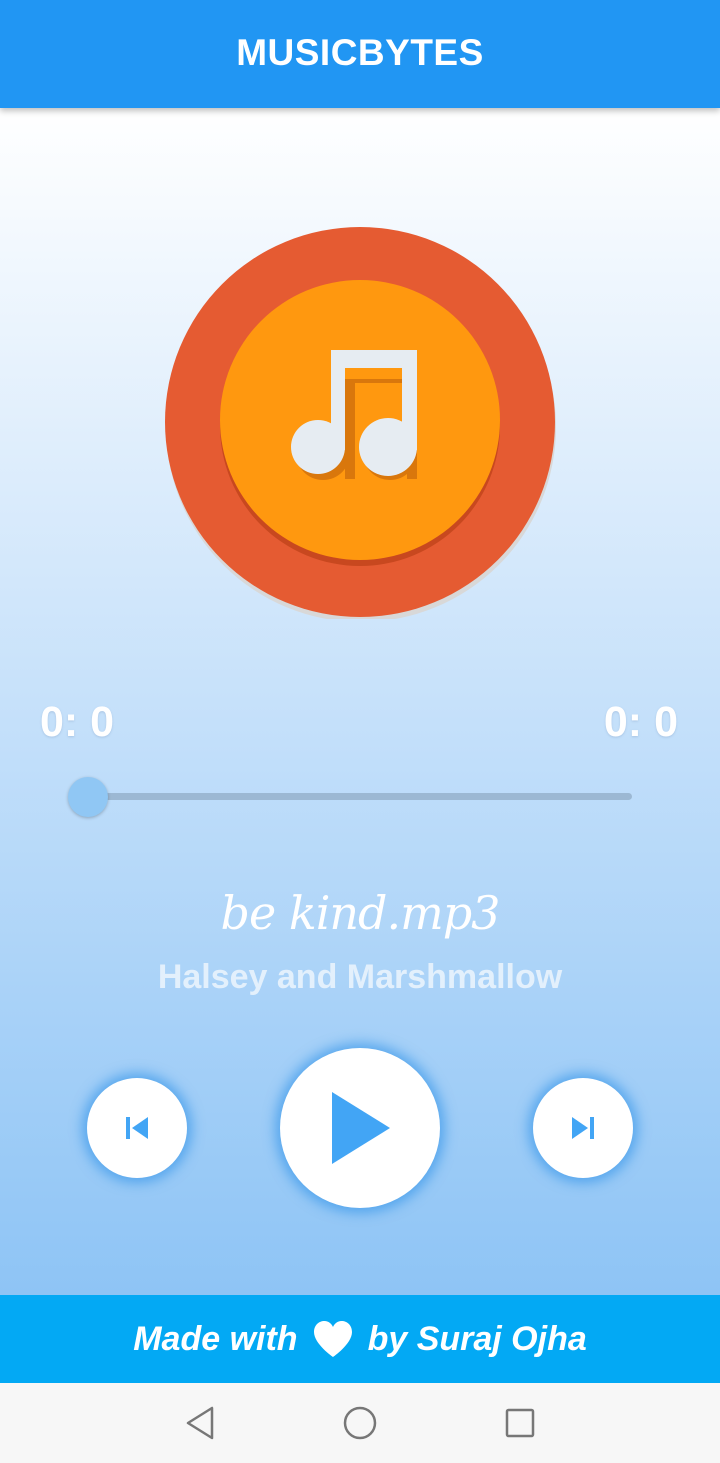 This screenshot has width=720, height=1463. I want to click on system-navigation-bar, so click(360, 1423).